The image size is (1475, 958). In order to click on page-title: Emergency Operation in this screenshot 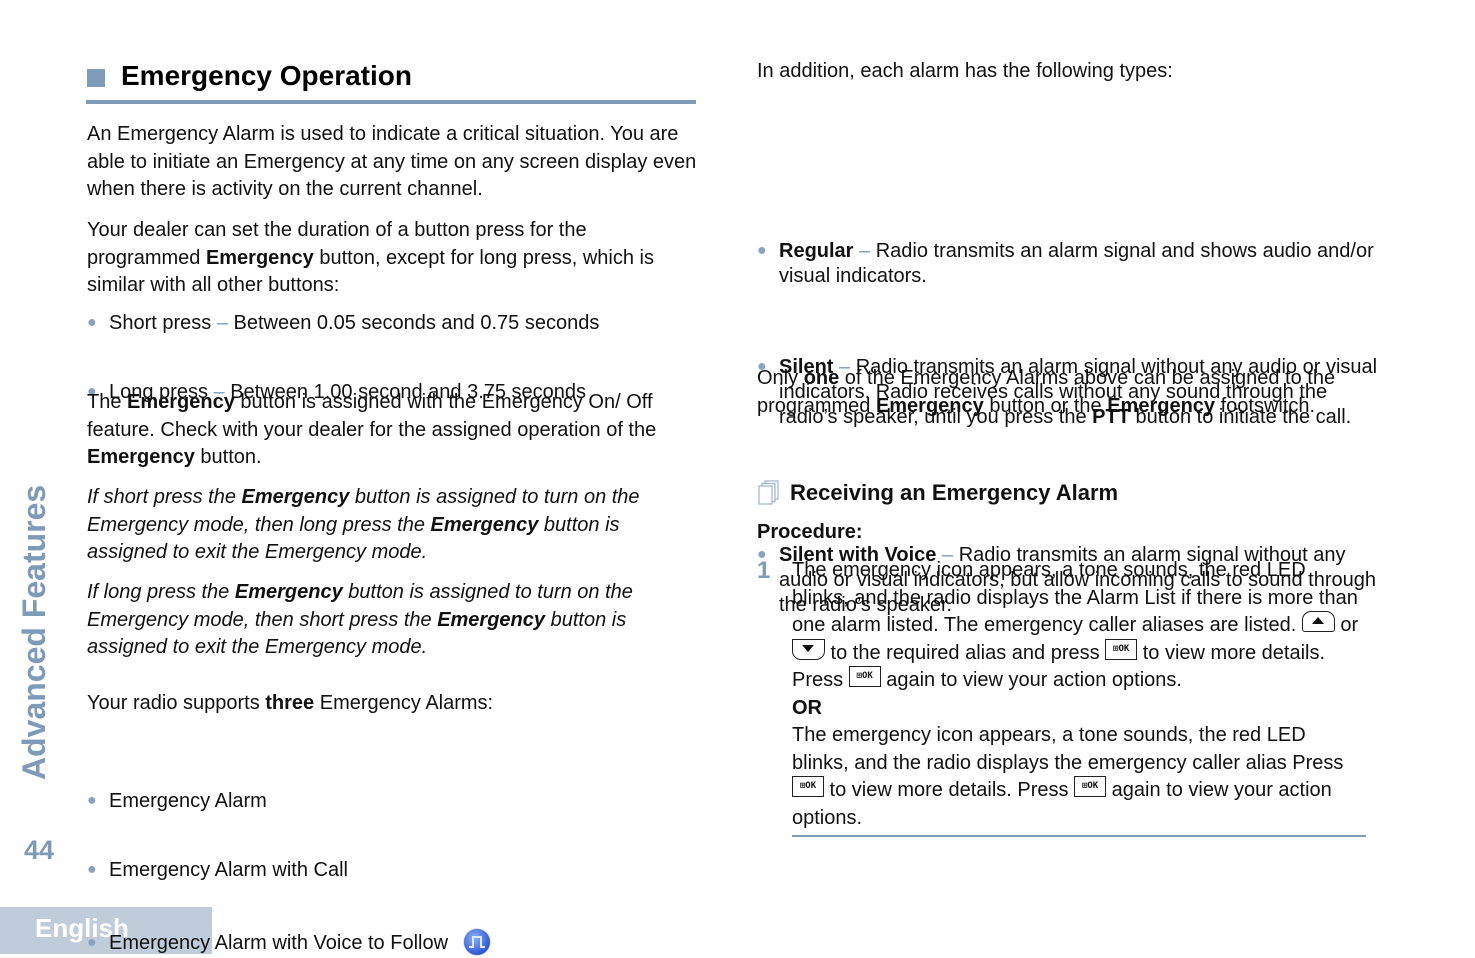, I will do `click(266, 75)`.